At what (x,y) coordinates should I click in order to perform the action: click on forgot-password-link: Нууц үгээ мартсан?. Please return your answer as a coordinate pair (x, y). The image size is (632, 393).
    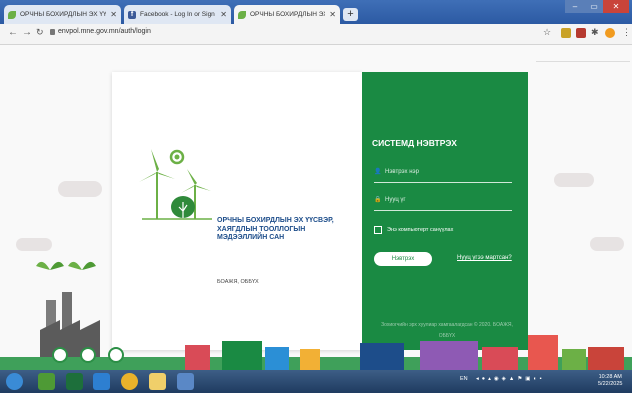
    Looking at the image, I should click on (484, 258).